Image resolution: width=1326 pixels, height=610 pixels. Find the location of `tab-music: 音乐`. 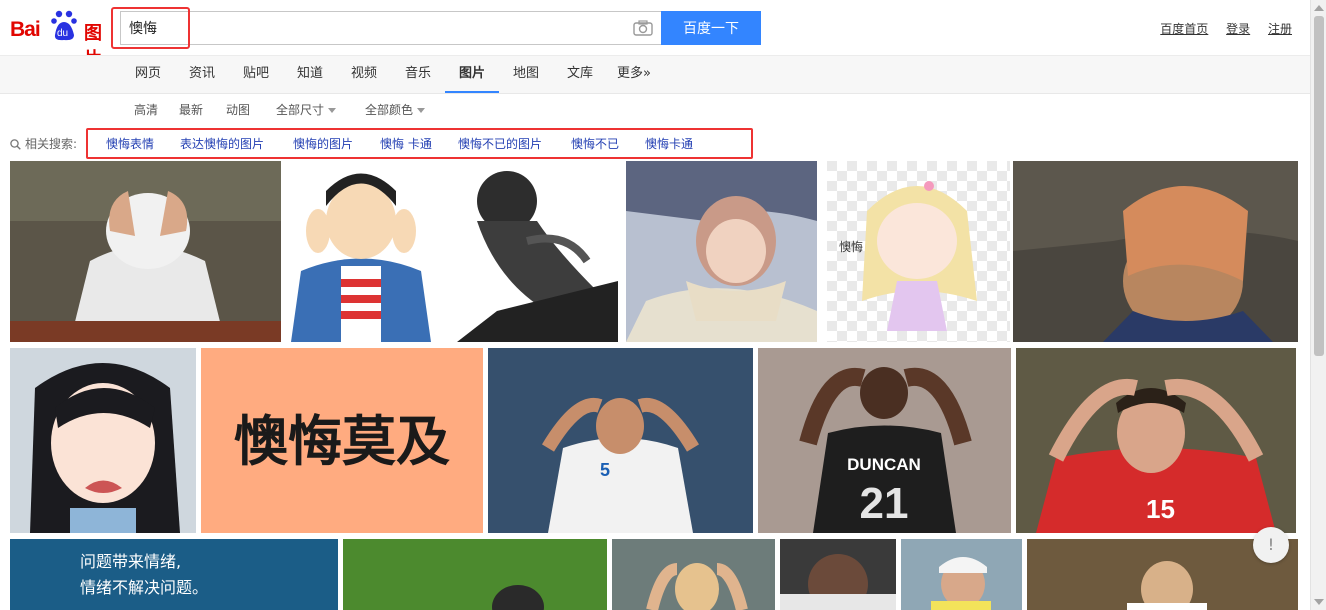

tab-music: 音乐 is located at coordinates (418, 74).